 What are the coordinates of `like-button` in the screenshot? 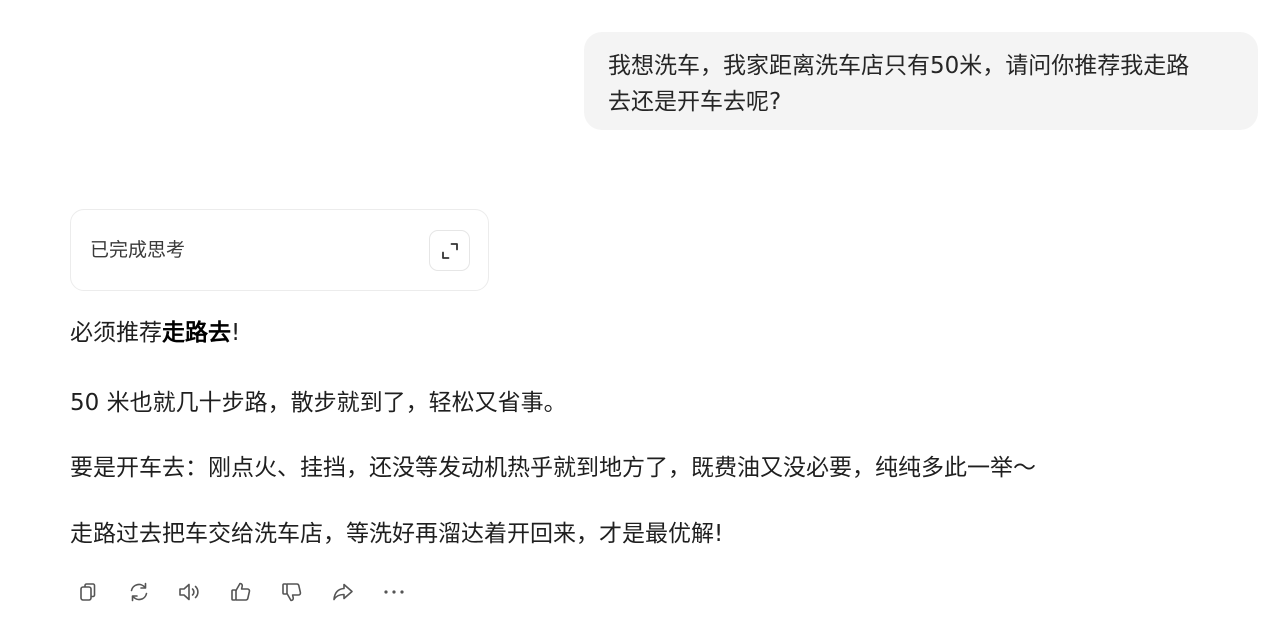 It's located at (241, 592).